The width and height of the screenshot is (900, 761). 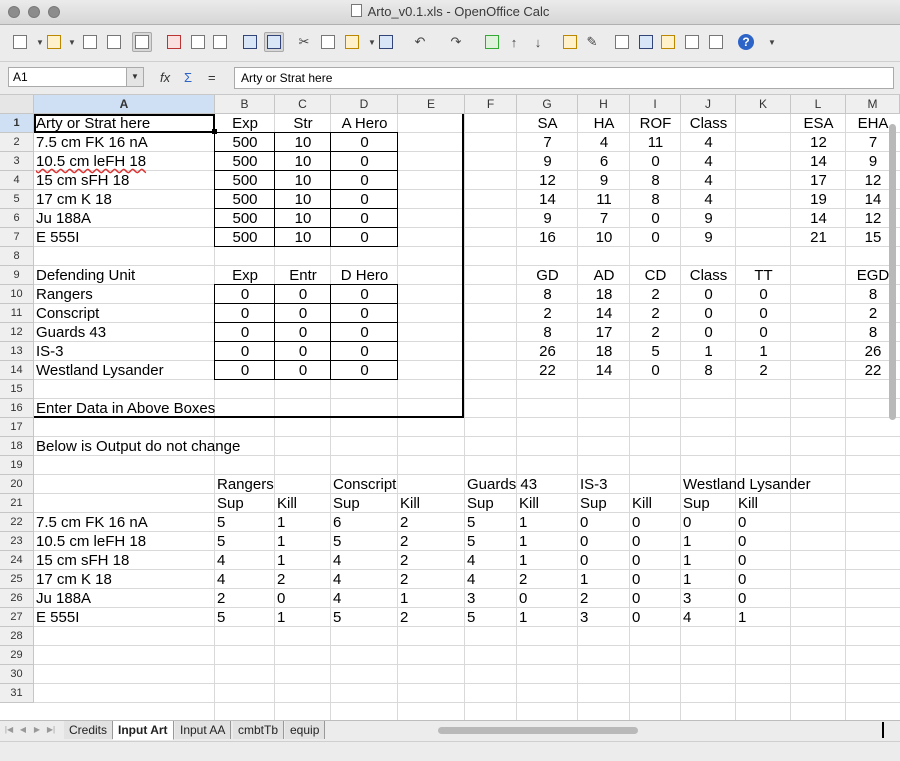 I want to click on cell: 18, so click(x=604, y=351).